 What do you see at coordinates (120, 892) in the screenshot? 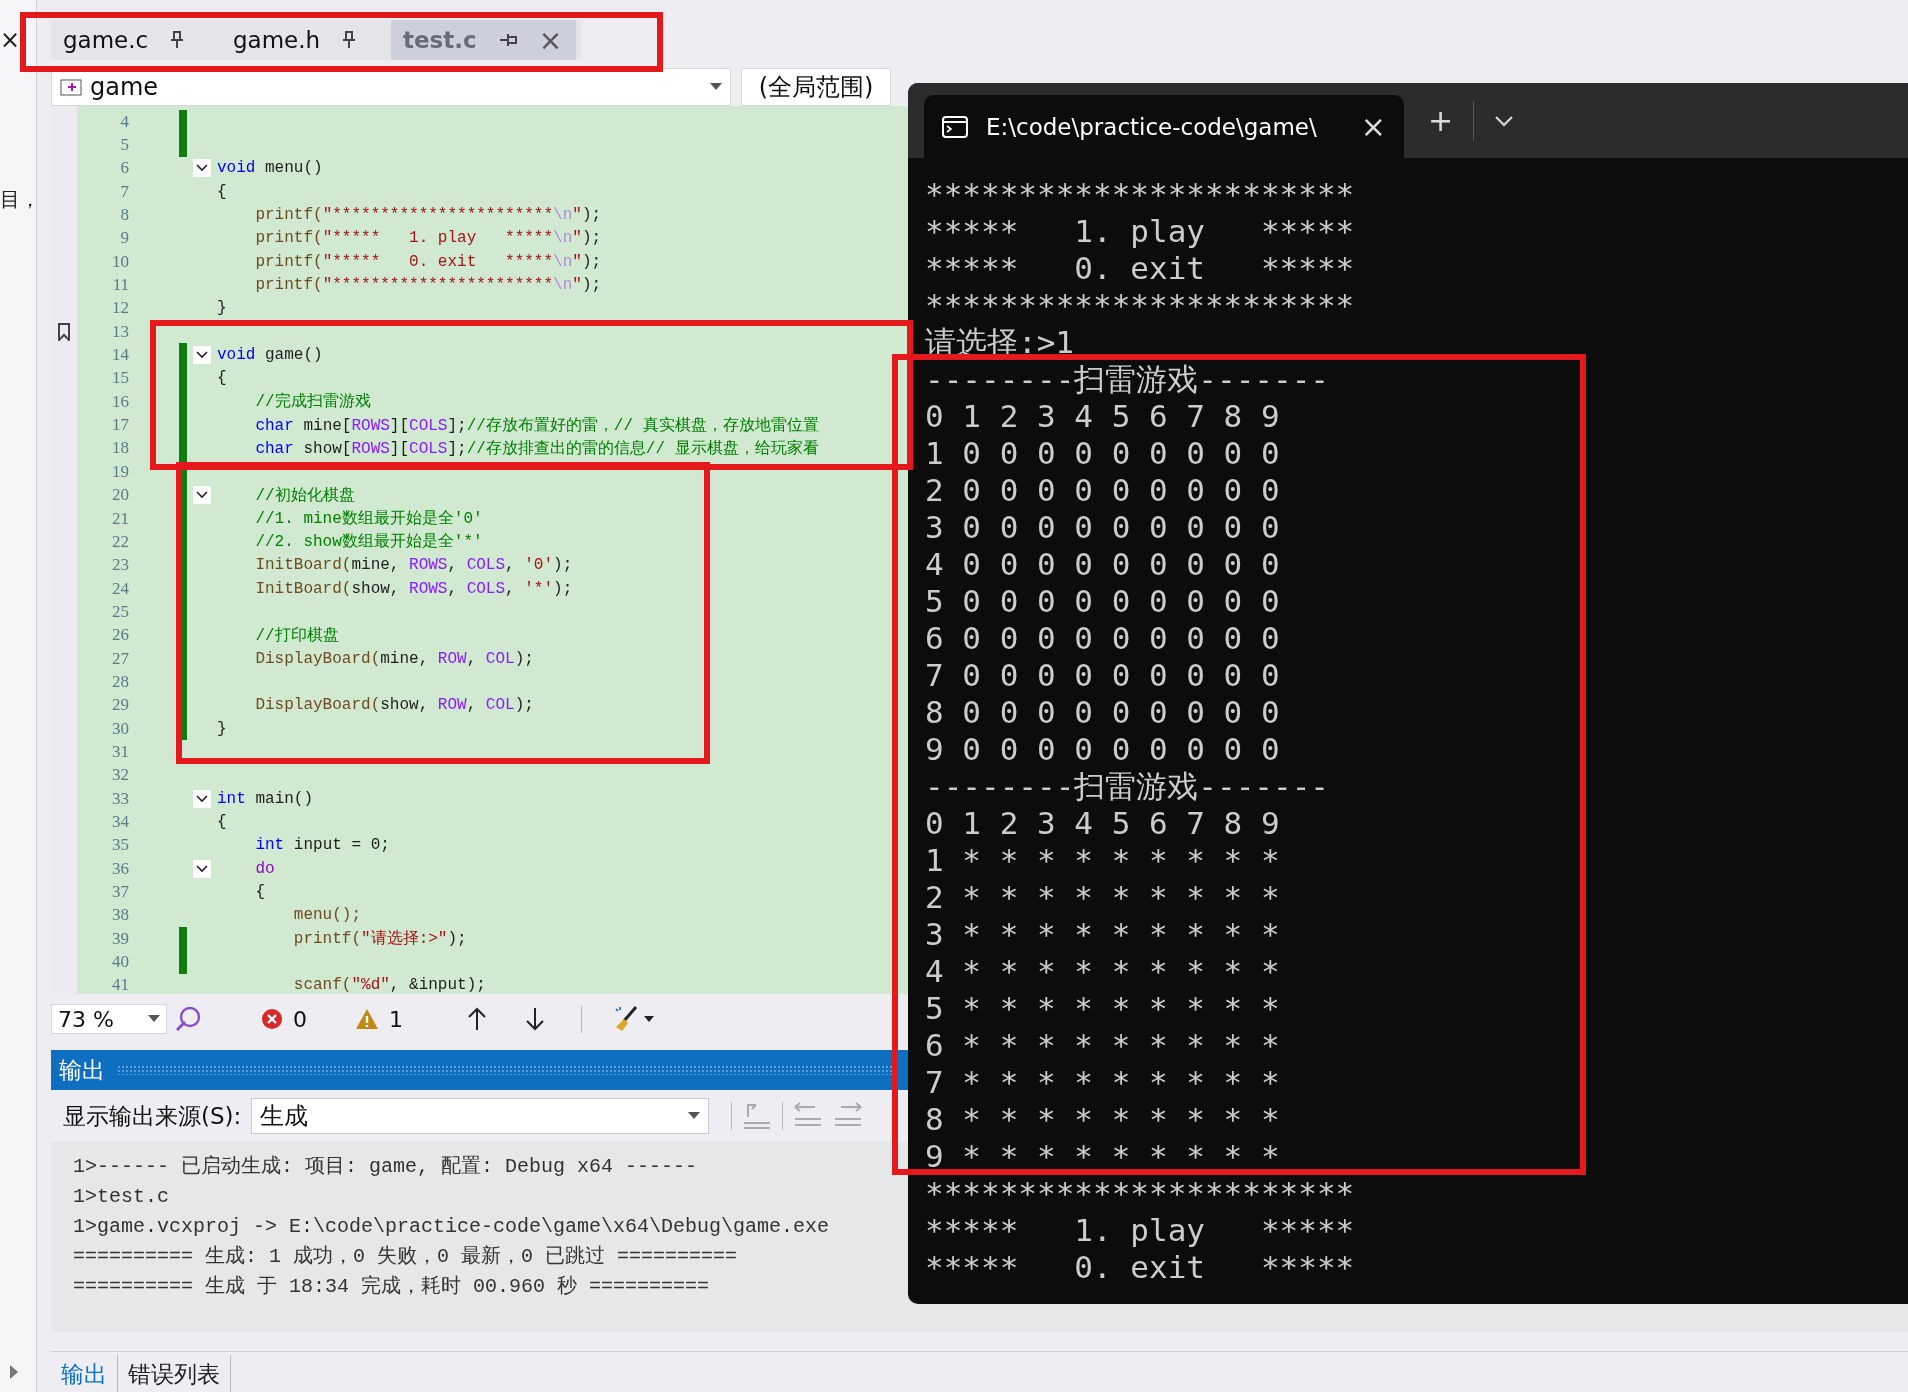
I see `line-number: 37` at bounding box center [120, 892].